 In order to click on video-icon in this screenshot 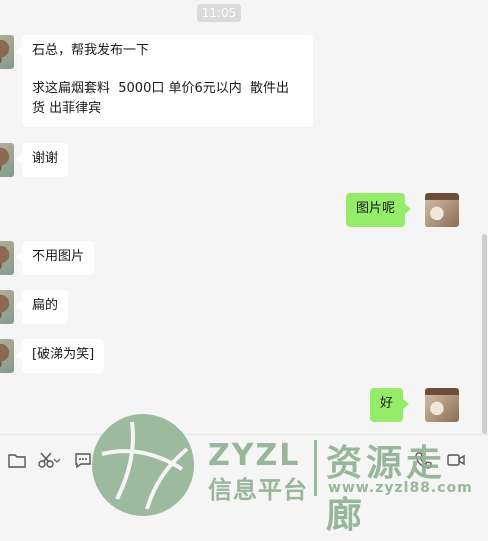, I will do `click(456, 460)`.